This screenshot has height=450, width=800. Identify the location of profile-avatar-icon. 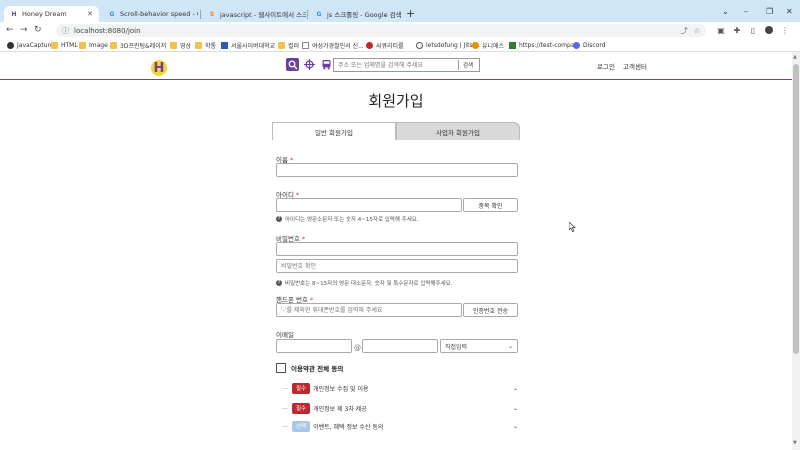
(769, 30).